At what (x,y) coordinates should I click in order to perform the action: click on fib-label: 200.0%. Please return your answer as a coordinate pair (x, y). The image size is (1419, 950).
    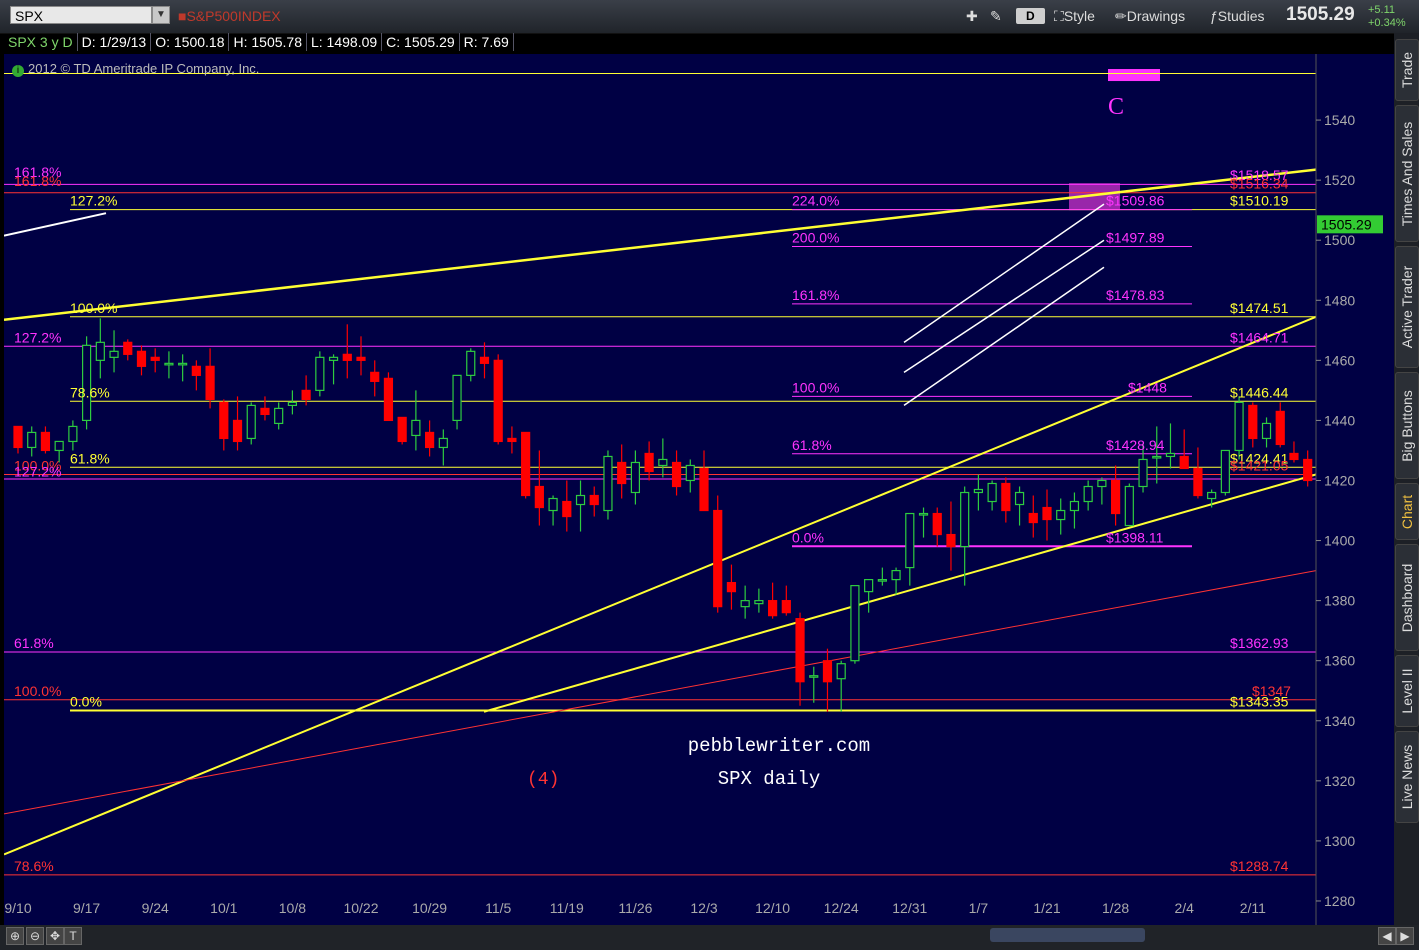
    Looking at the image, I should click on (815, 238).